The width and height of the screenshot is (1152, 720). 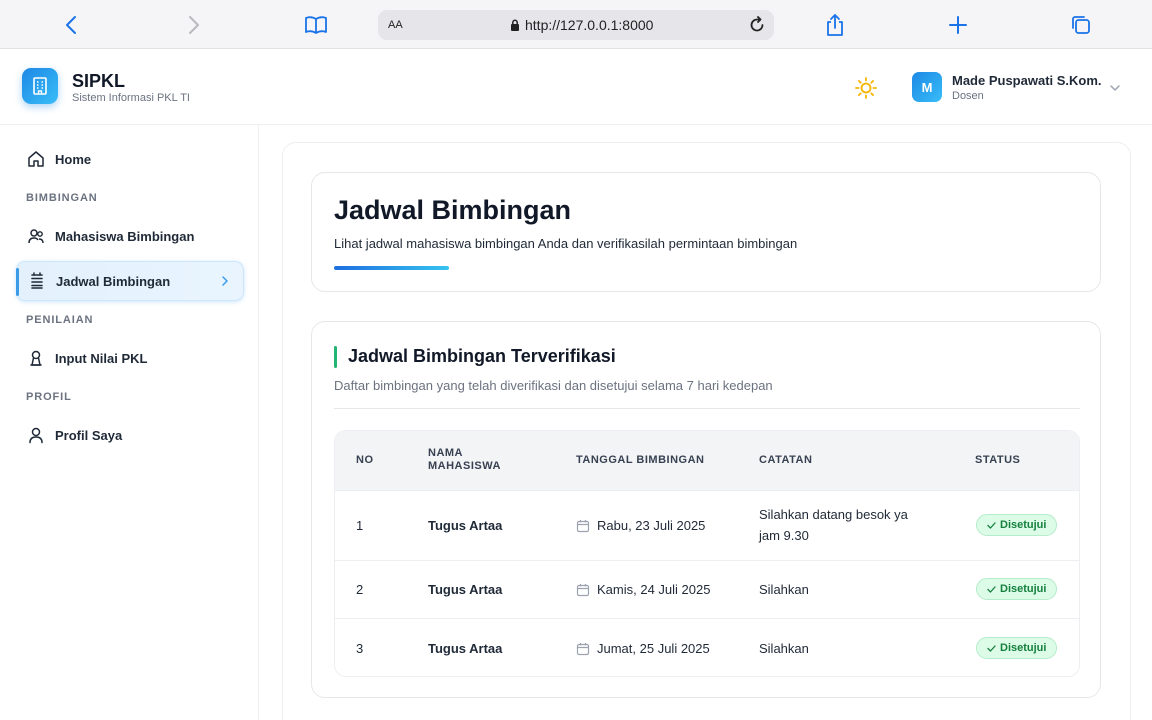 I want to click on sidebar-section-profil: PROFIL, so click(x=49, y=397).